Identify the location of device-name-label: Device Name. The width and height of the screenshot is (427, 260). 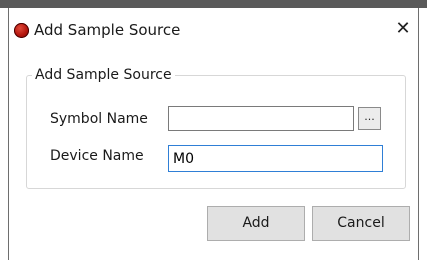
(97, 156).